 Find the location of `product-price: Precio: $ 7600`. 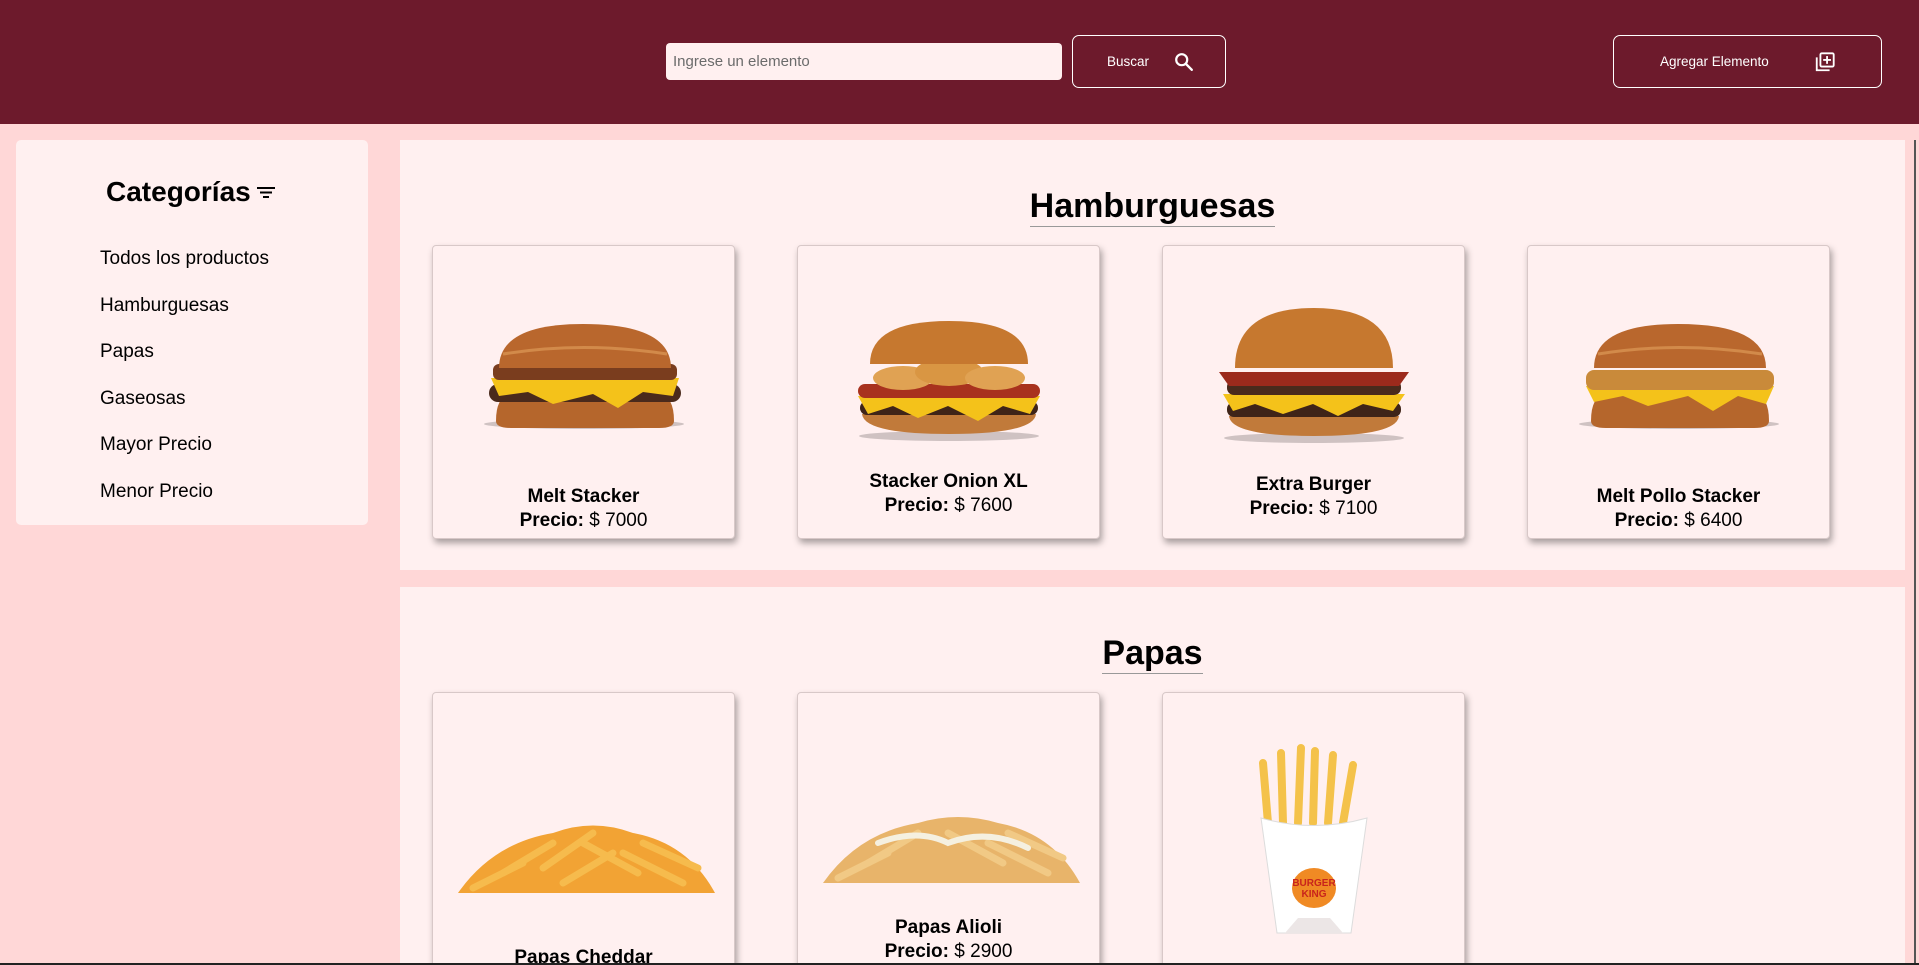

product-price: Precio: $ 7600 is located at coordinates (948, 505).